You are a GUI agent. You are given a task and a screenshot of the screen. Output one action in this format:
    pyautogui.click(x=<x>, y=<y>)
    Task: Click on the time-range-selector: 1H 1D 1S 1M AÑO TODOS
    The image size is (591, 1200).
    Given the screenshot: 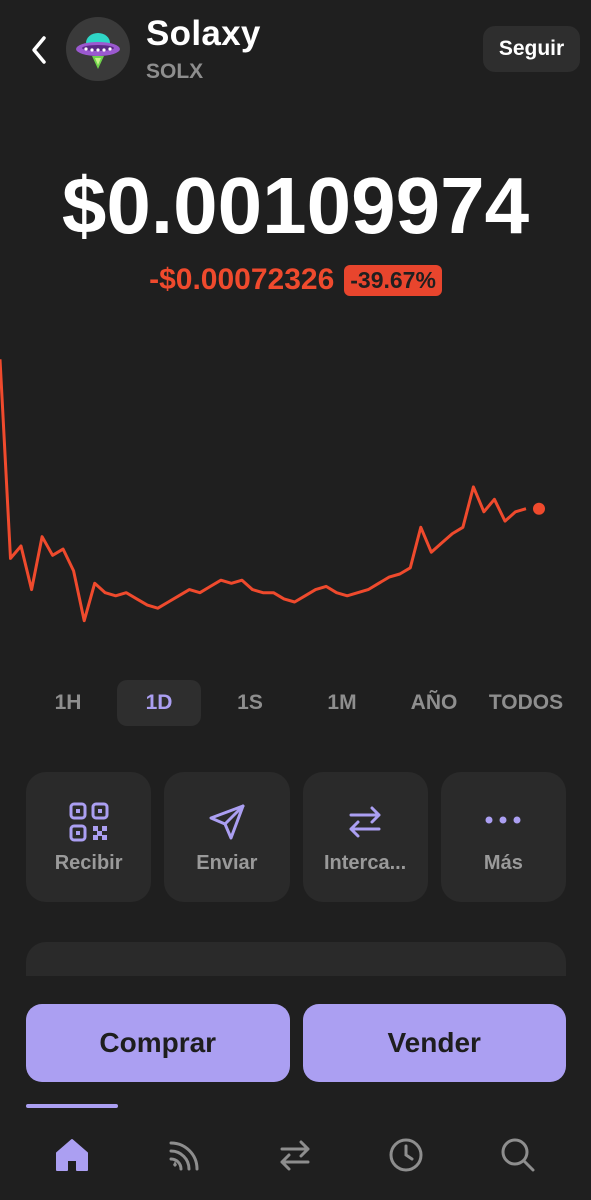 What is the action you would take?
    pyautogui.click(x=297, y=703)
    